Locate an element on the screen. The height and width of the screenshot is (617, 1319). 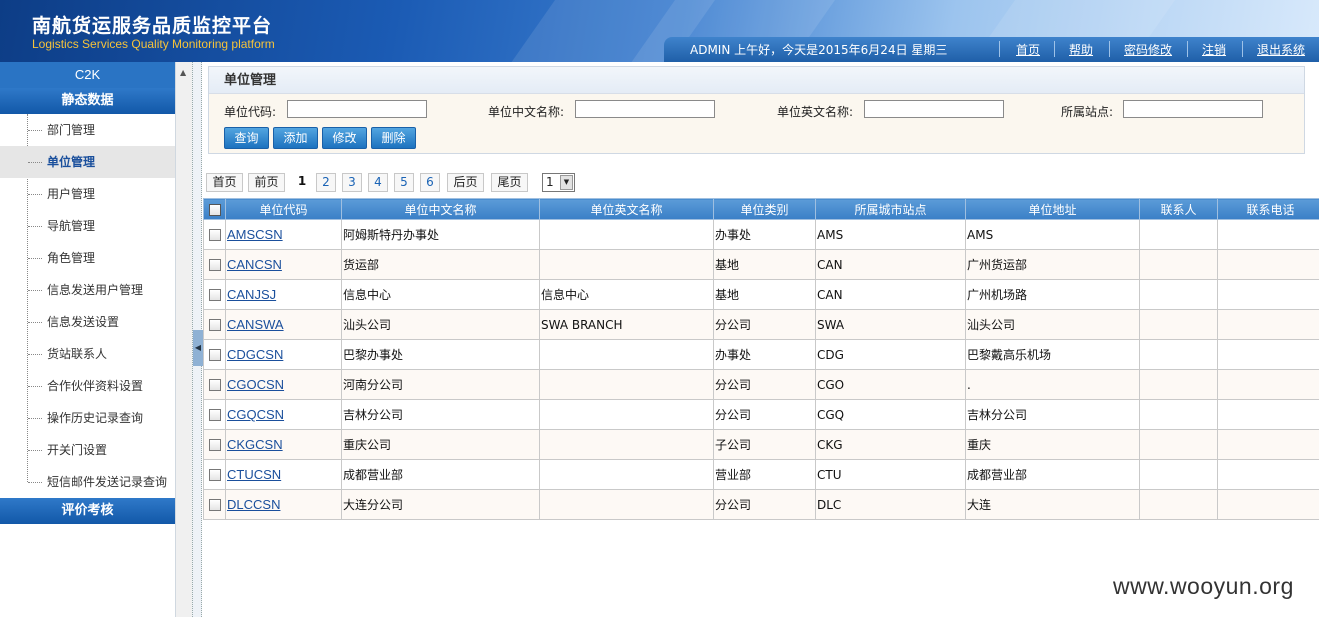
table-row: CANCSN 货运部 基地 CAN 广州货运部 is located at coordinates (761, 264).